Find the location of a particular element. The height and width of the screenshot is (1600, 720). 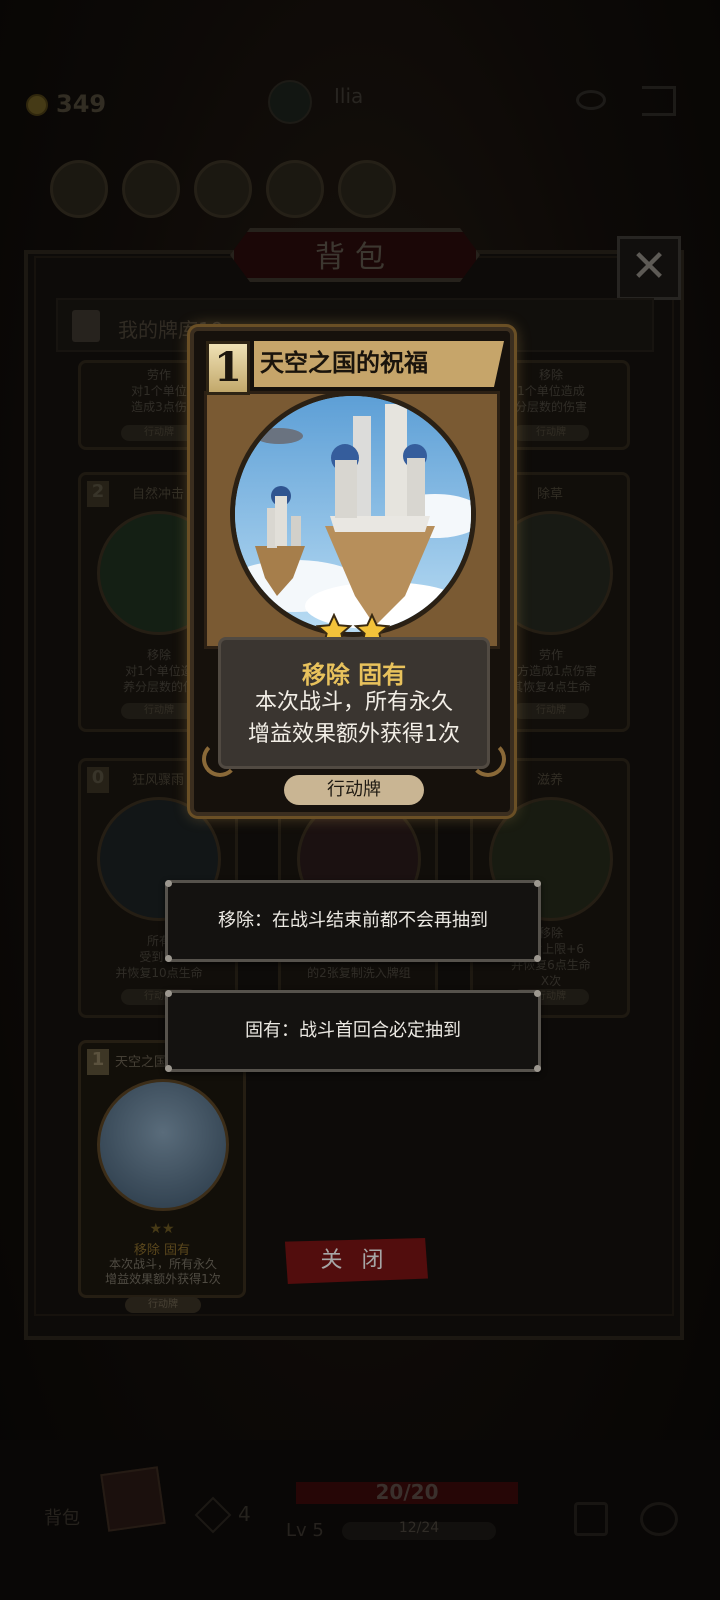

featured-card: 1 天空之国的祝福 移除 固有 本次战斗，所有永久 增益效果额外获得1次 行动牌 is located at coordinates (352, 571).